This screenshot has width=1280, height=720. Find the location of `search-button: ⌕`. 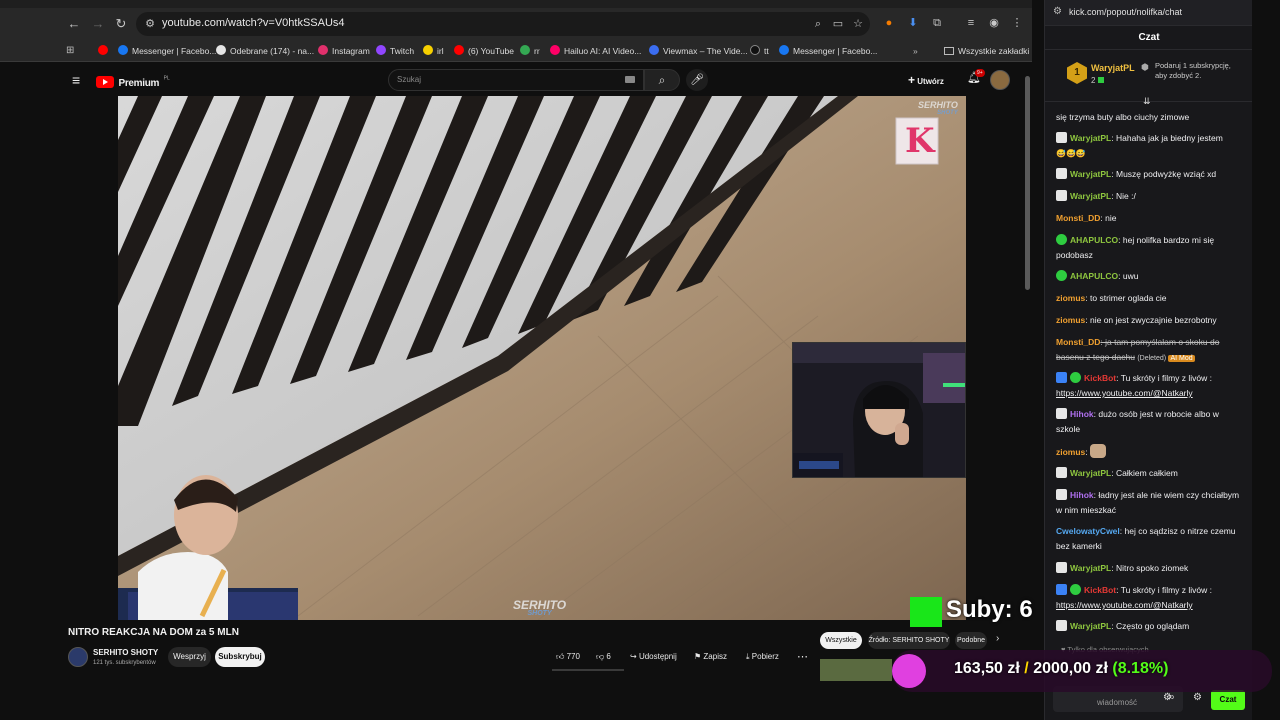

search-button: ⌕ is located at coordinates (662, 80).